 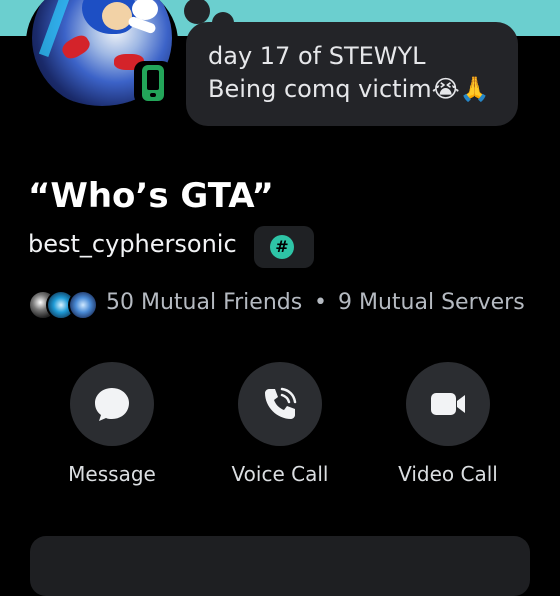 I want to click on custom-status-bubble: day 17 of STEWYL Being comq victim😭🙏, so click(x=352, y=74).